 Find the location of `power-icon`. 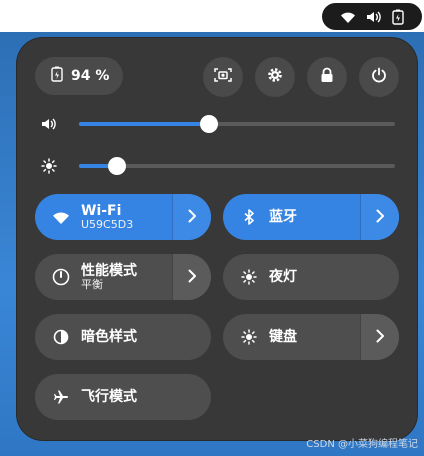

power-icon is located at coordinates (379, 77).